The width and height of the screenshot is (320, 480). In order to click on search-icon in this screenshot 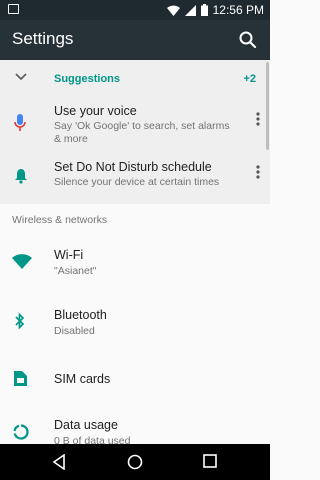, I will do `click(248, 40)`.